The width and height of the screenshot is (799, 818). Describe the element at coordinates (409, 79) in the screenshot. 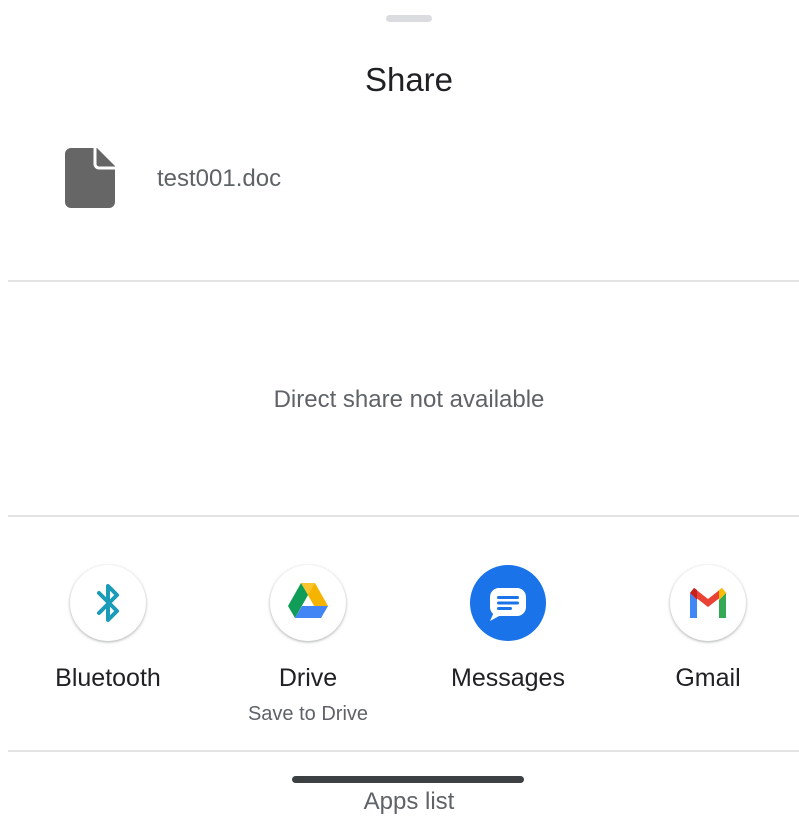

I see `sheet-title: Share` at that location.